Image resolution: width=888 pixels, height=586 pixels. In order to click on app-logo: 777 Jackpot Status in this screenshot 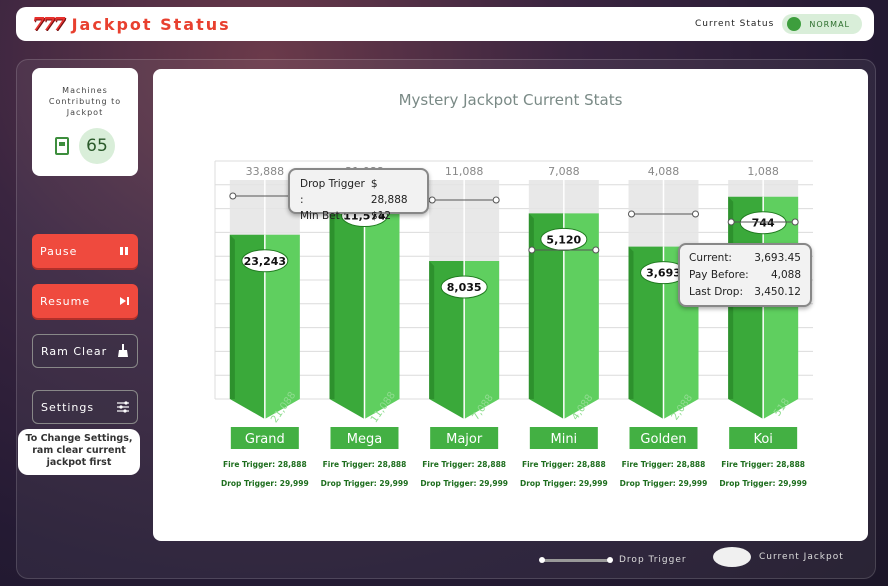, I will do `click(131, 24)`.